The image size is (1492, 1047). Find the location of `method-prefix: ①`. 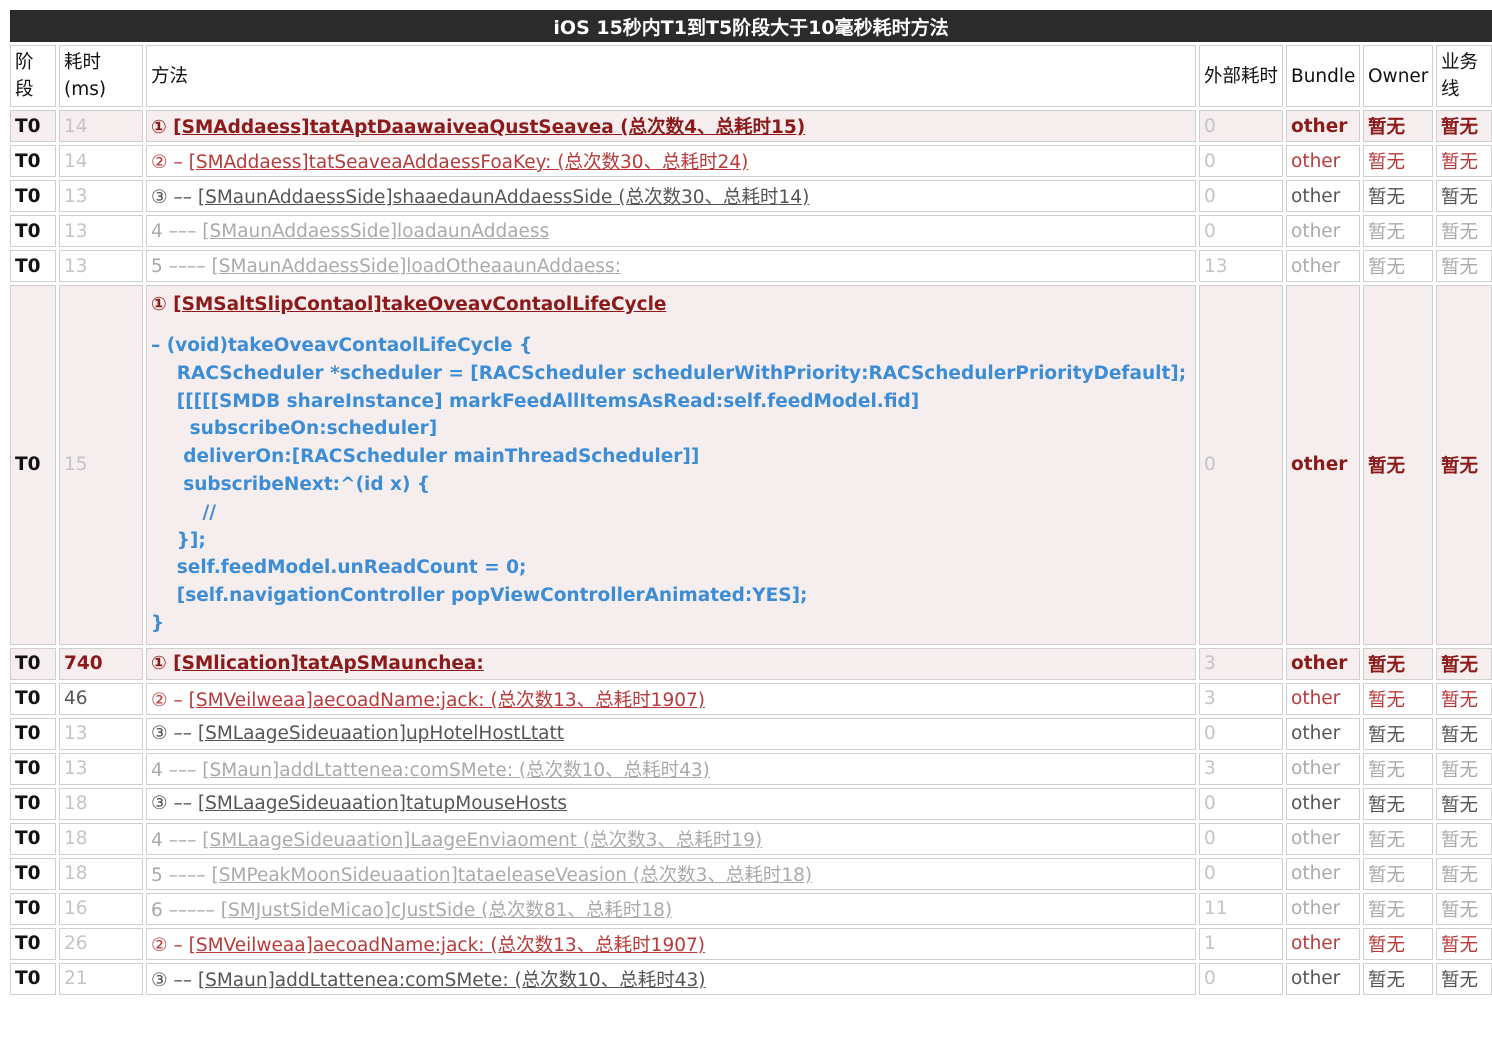

method-prefix: ① is located at coordinates (162, 127).